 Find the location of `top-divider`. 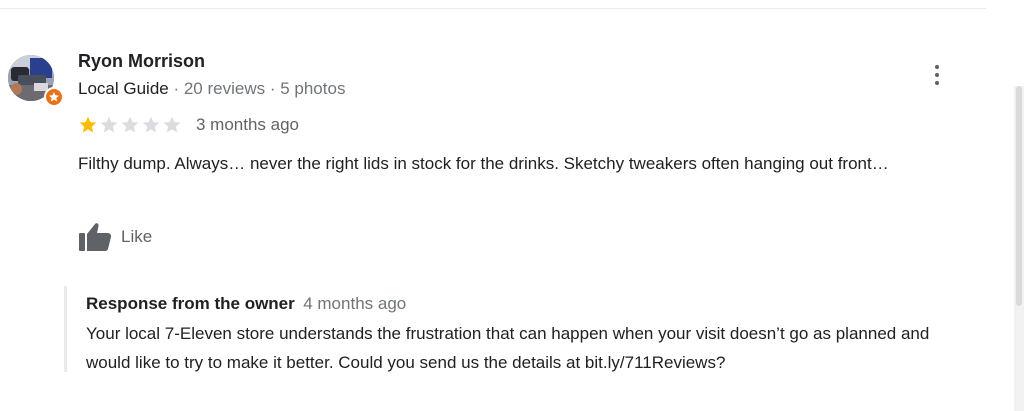

top-divider is located at coordinates (493, 8).